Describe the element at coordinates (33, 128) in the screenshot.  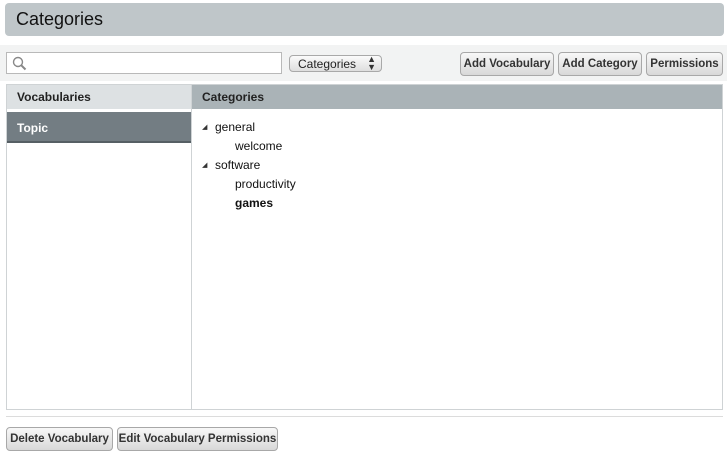
I see `vocabulary-item-label: Topic` at that location.